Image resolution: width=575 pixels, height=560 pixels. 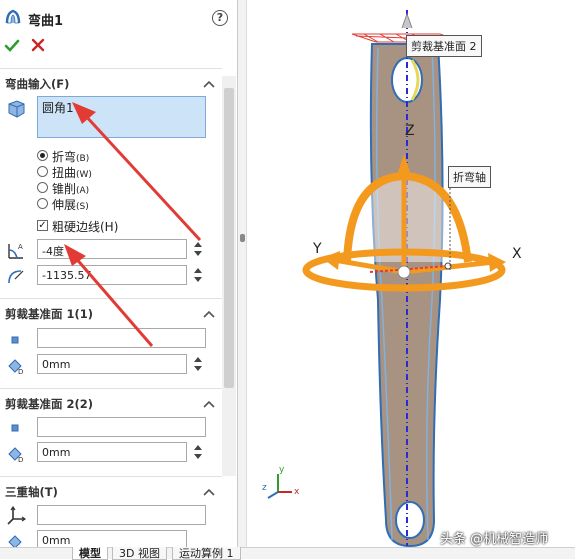 I want to click on trim-plane-2-distance-input: 0mm, so click(x=112, y=452).